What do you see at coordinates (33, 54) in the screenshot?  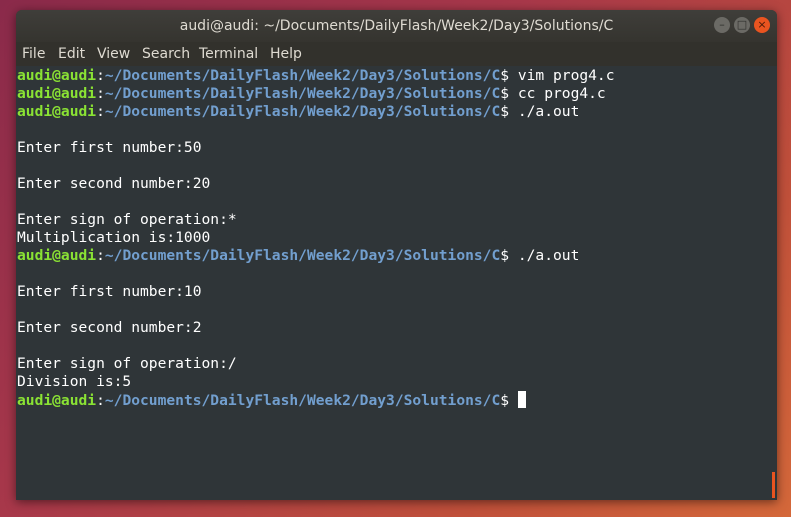 I see `menu-file: File` at bounding box center [33, 54].